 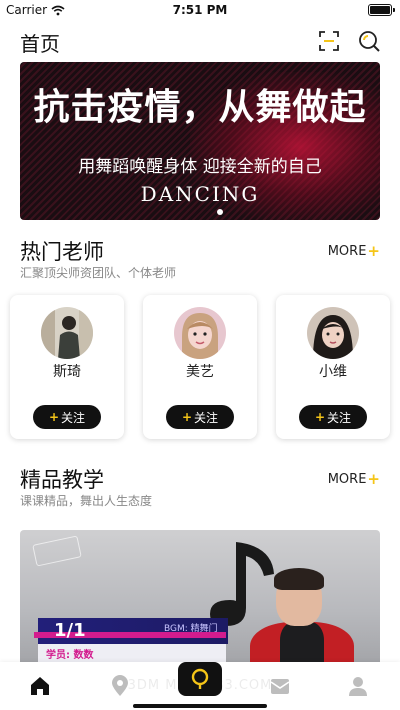 I want to click on home-icon, so click(x=40, y=686).